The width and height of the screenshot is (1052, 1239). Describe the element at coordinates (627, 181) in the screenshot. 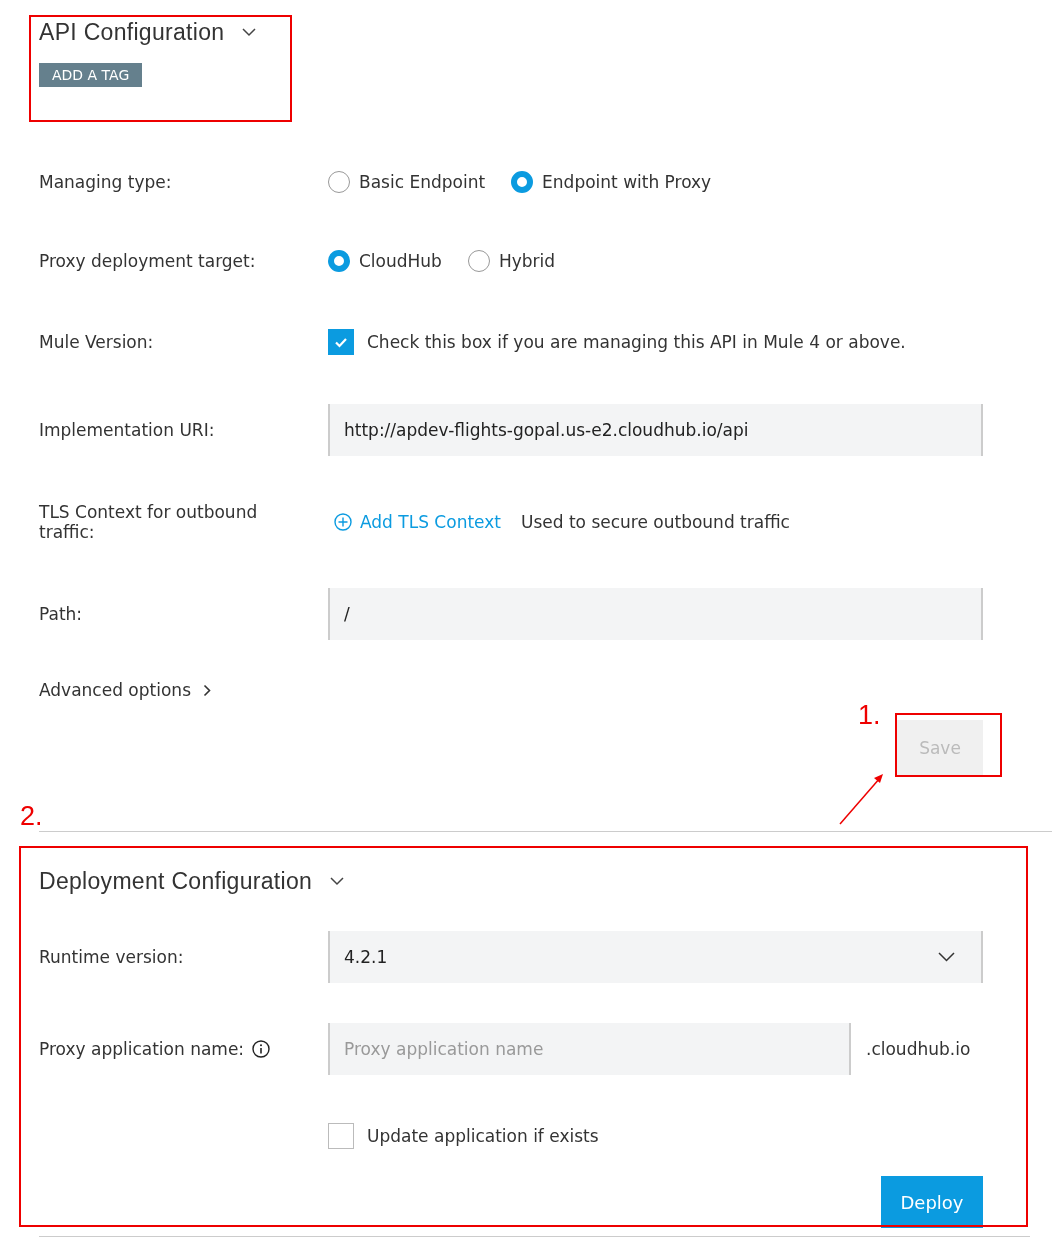

I see `radio-label: Endpoint with Proxy` at that location.